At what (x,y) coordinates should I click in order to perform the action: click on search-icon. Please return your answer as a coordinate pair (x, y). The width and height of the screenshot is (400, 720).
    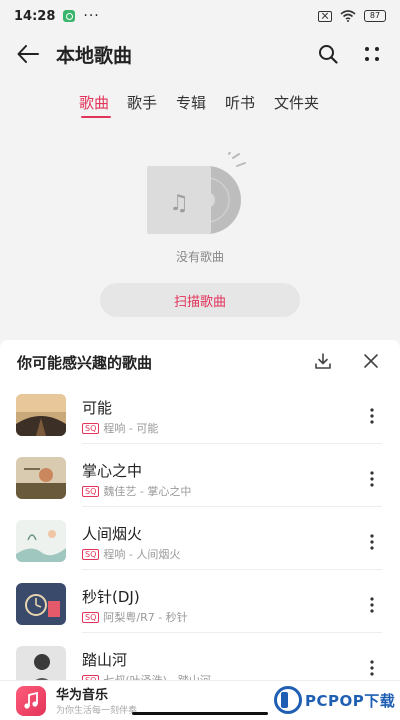
    Looking at the image, I should click on (328, 54).